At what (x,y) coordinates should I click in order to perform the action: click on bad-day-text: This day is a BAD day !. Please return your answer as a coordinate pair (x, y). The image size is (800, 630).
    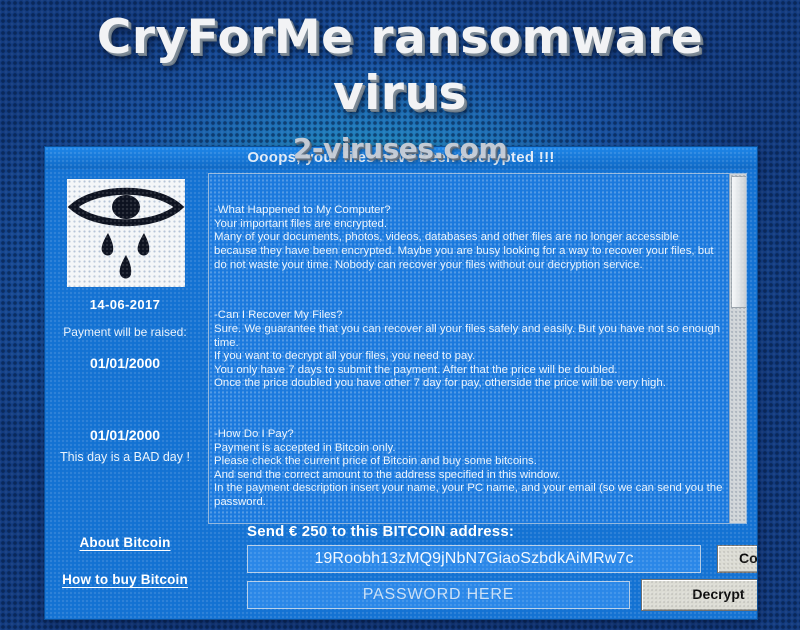
    Looking at the image, I should click on (125, 457).